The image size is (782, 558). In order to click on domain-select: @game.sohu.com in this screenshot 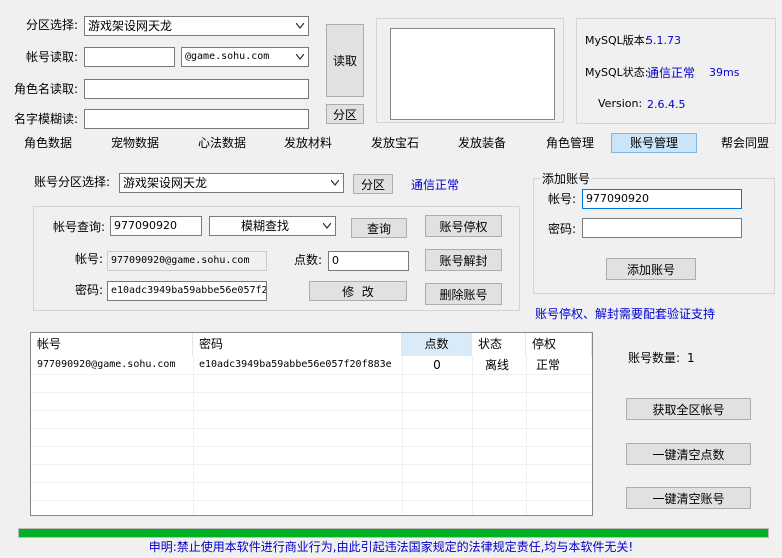, I will do `click(245, 57)`.